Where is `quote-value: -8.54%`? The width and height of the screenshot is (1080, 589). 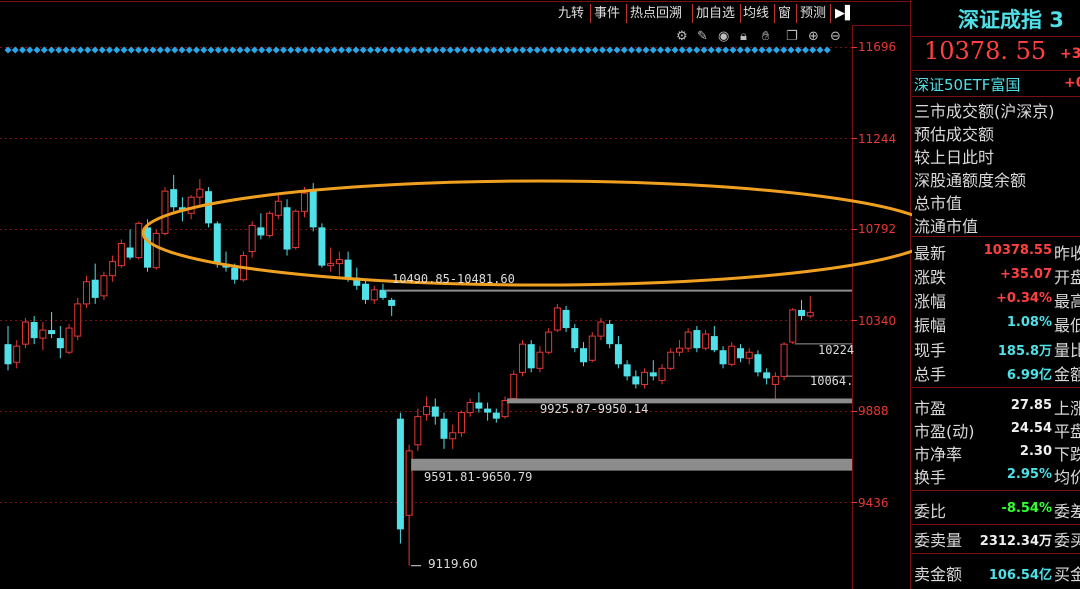
quote-value: -8.54% is located at coordinates (1027, 508).